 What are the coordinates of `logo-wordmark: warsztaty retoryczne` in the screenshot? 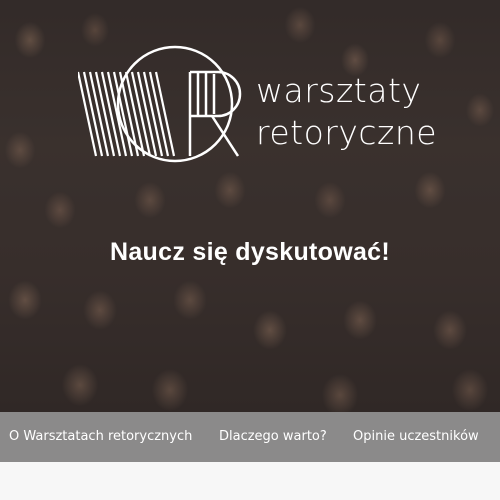 It's located at (346, 112).